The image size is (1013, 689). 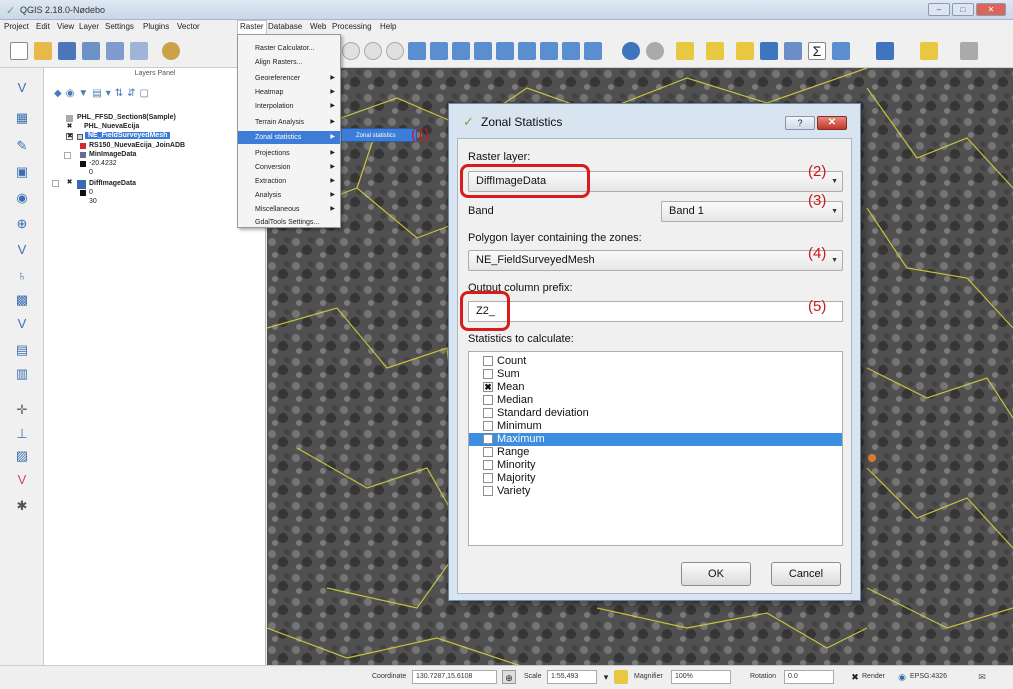 What do you see at coordinates (571, 51) in the screenshot?
I see `show-bookmarks-icon` at bounding box center [571, 51].